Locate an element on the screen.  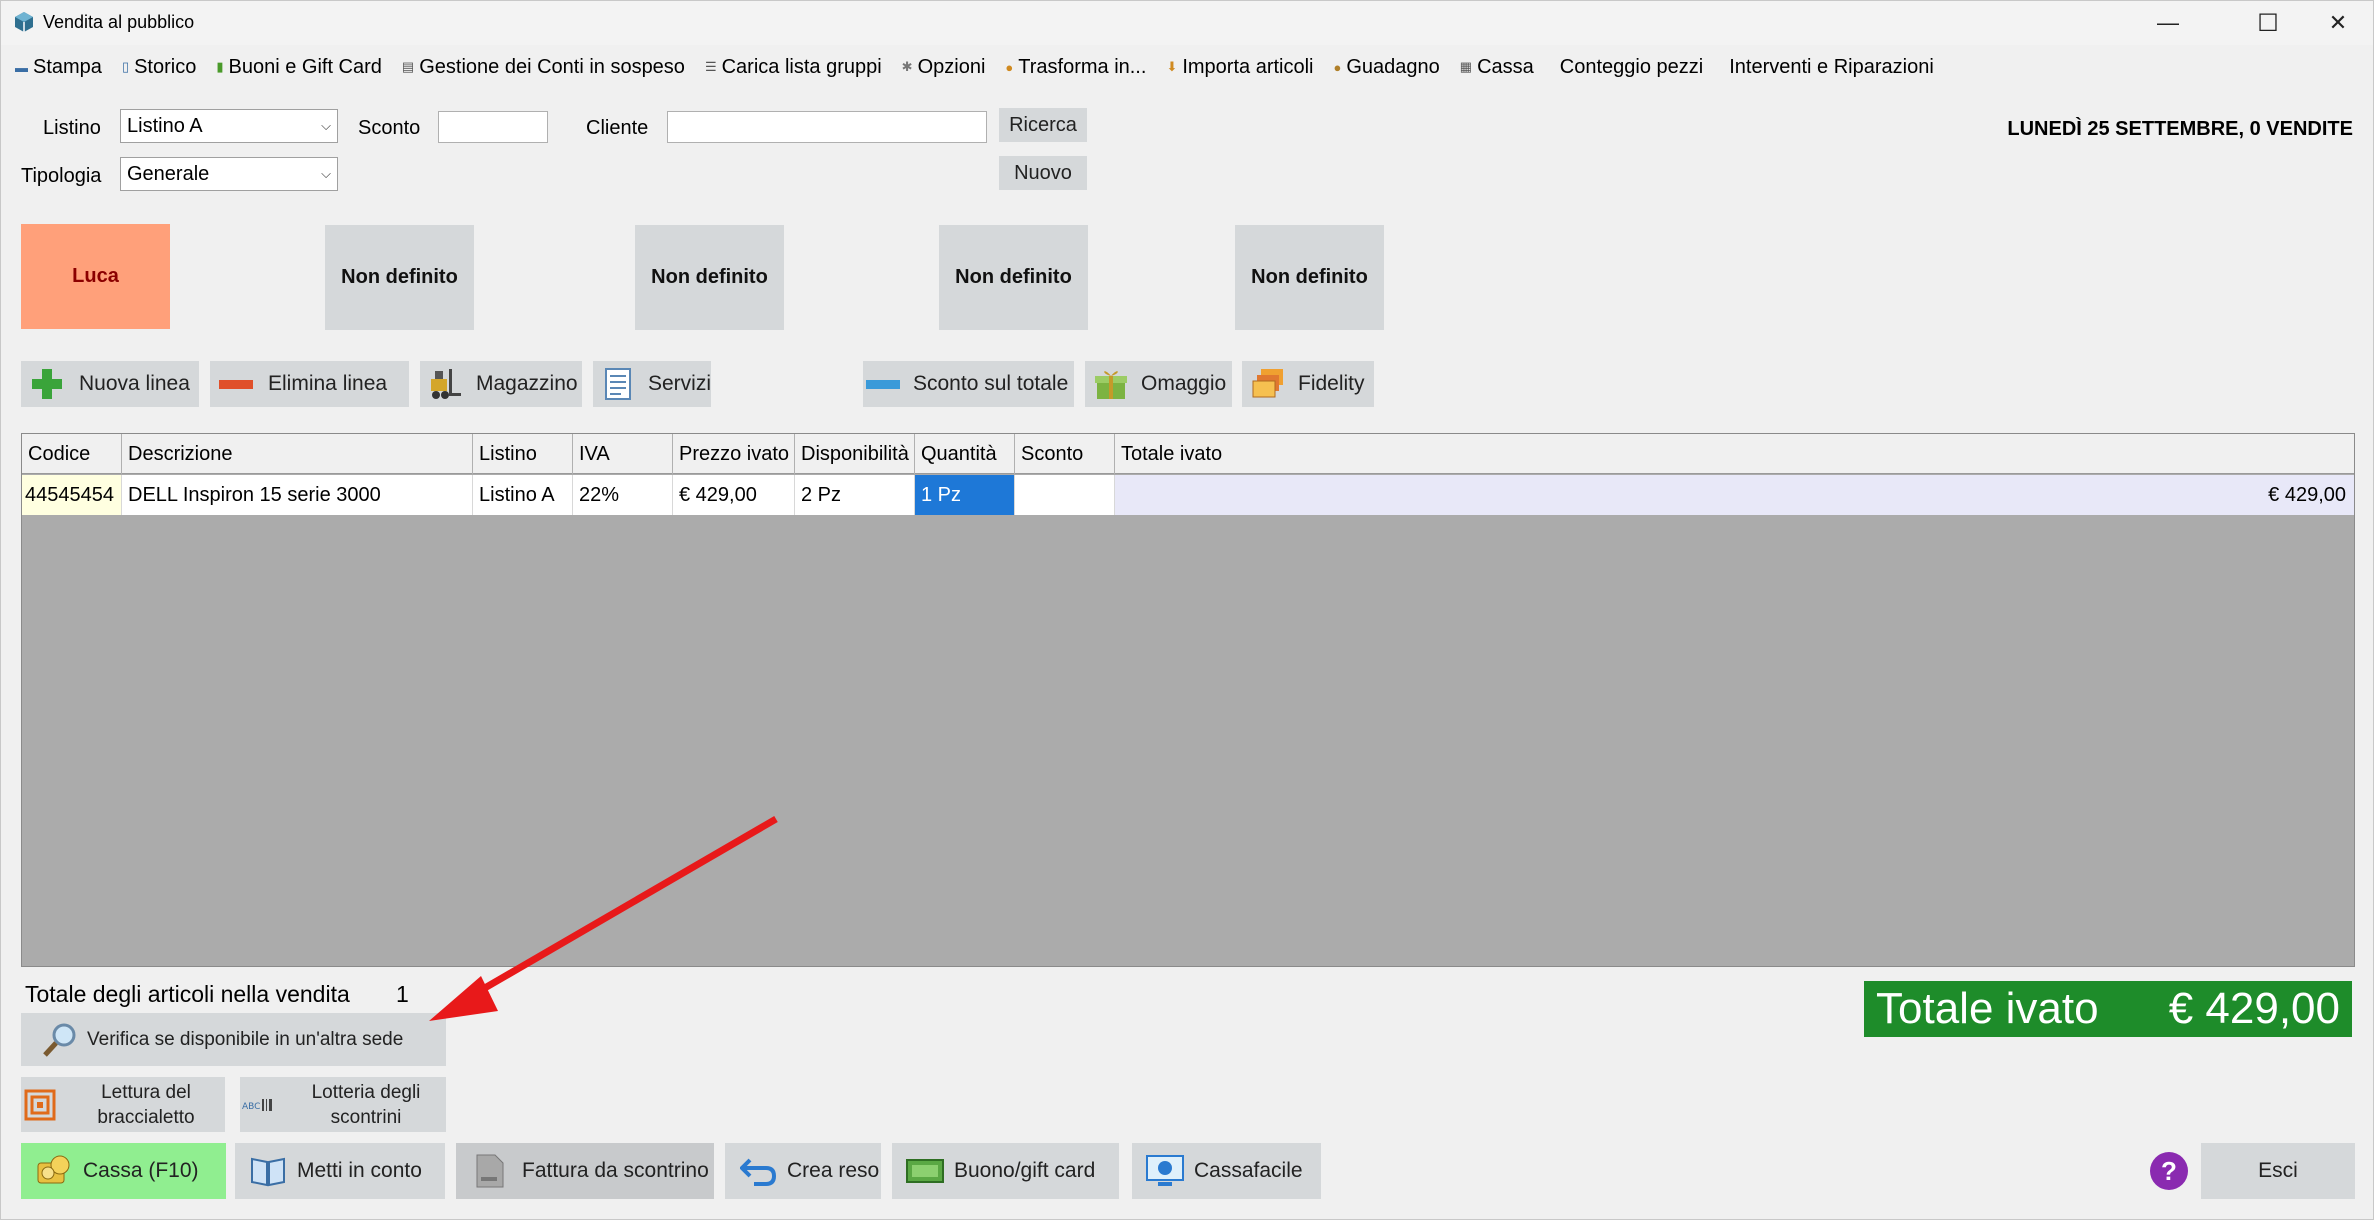
menu-stampa: ▬ Stampa is located at coordinates (58, 67).